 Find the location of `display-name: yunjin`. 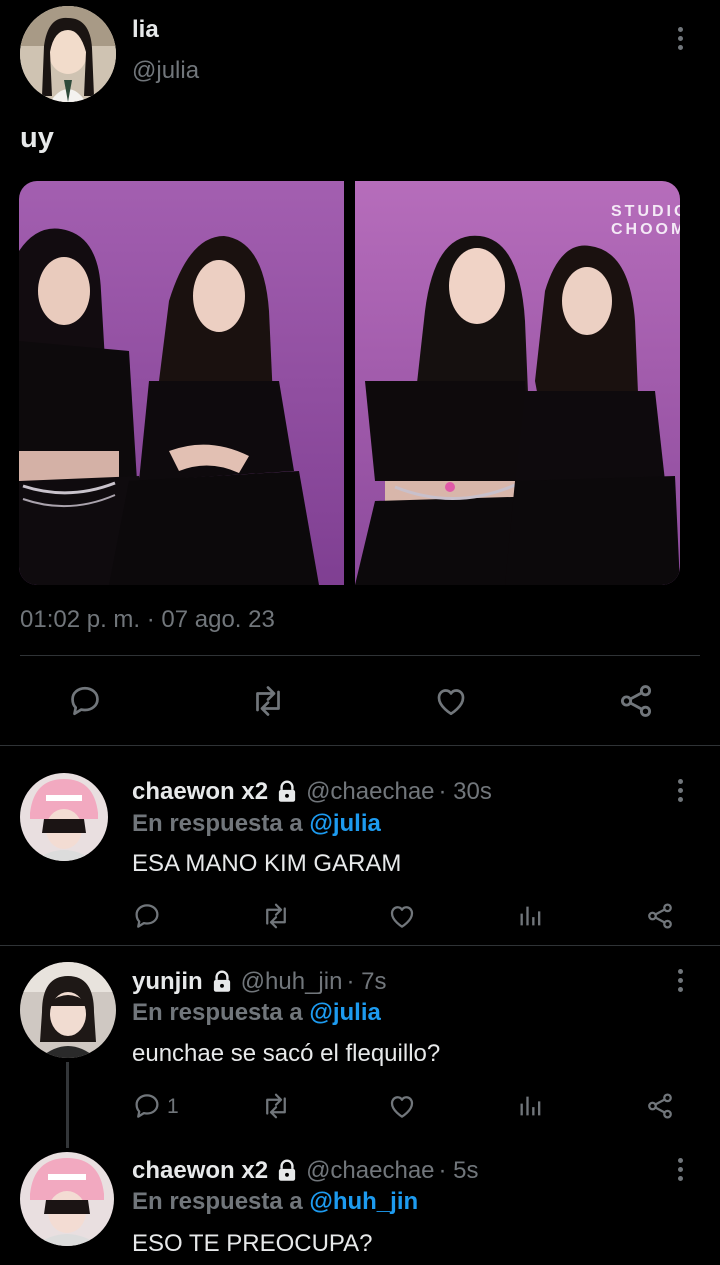

display-name: yunjin is located at coordinates (167, 982).